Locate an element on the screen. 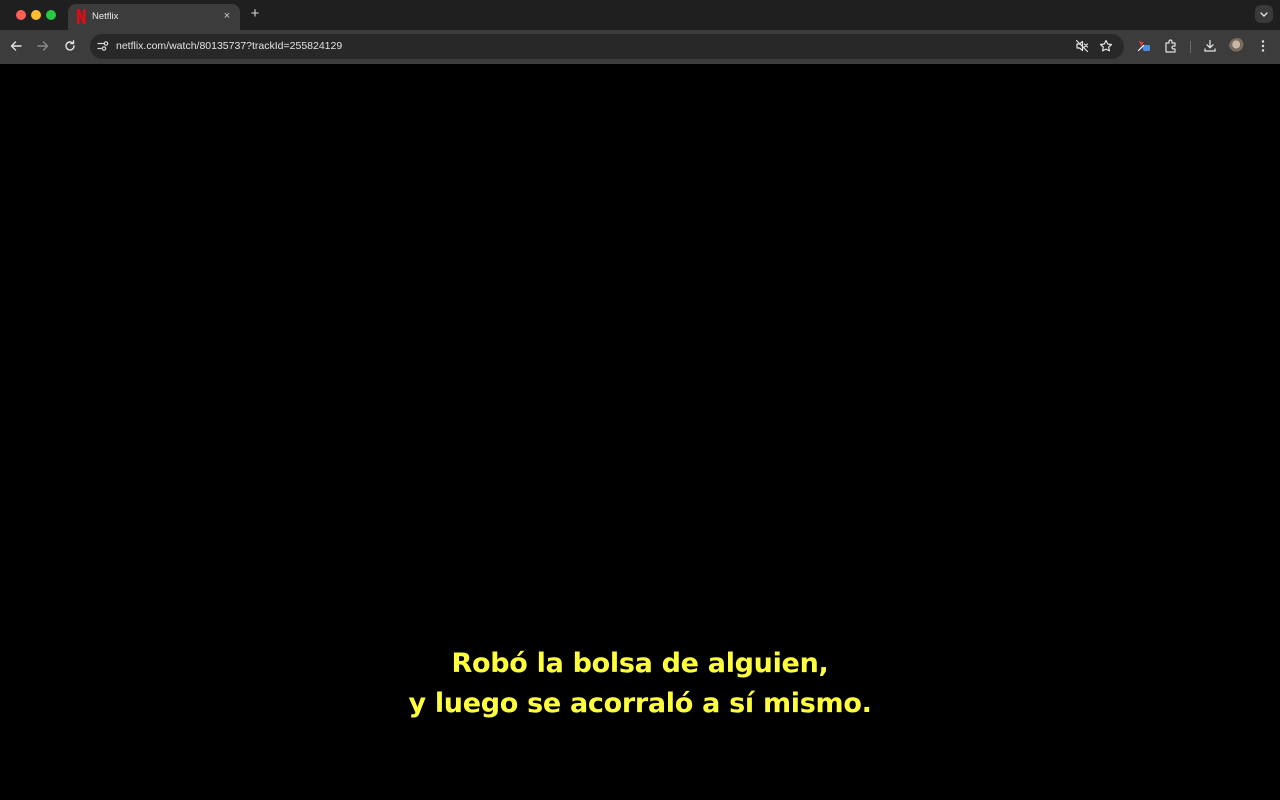  tab-title: Netflix is located at coordinates (105, 16).